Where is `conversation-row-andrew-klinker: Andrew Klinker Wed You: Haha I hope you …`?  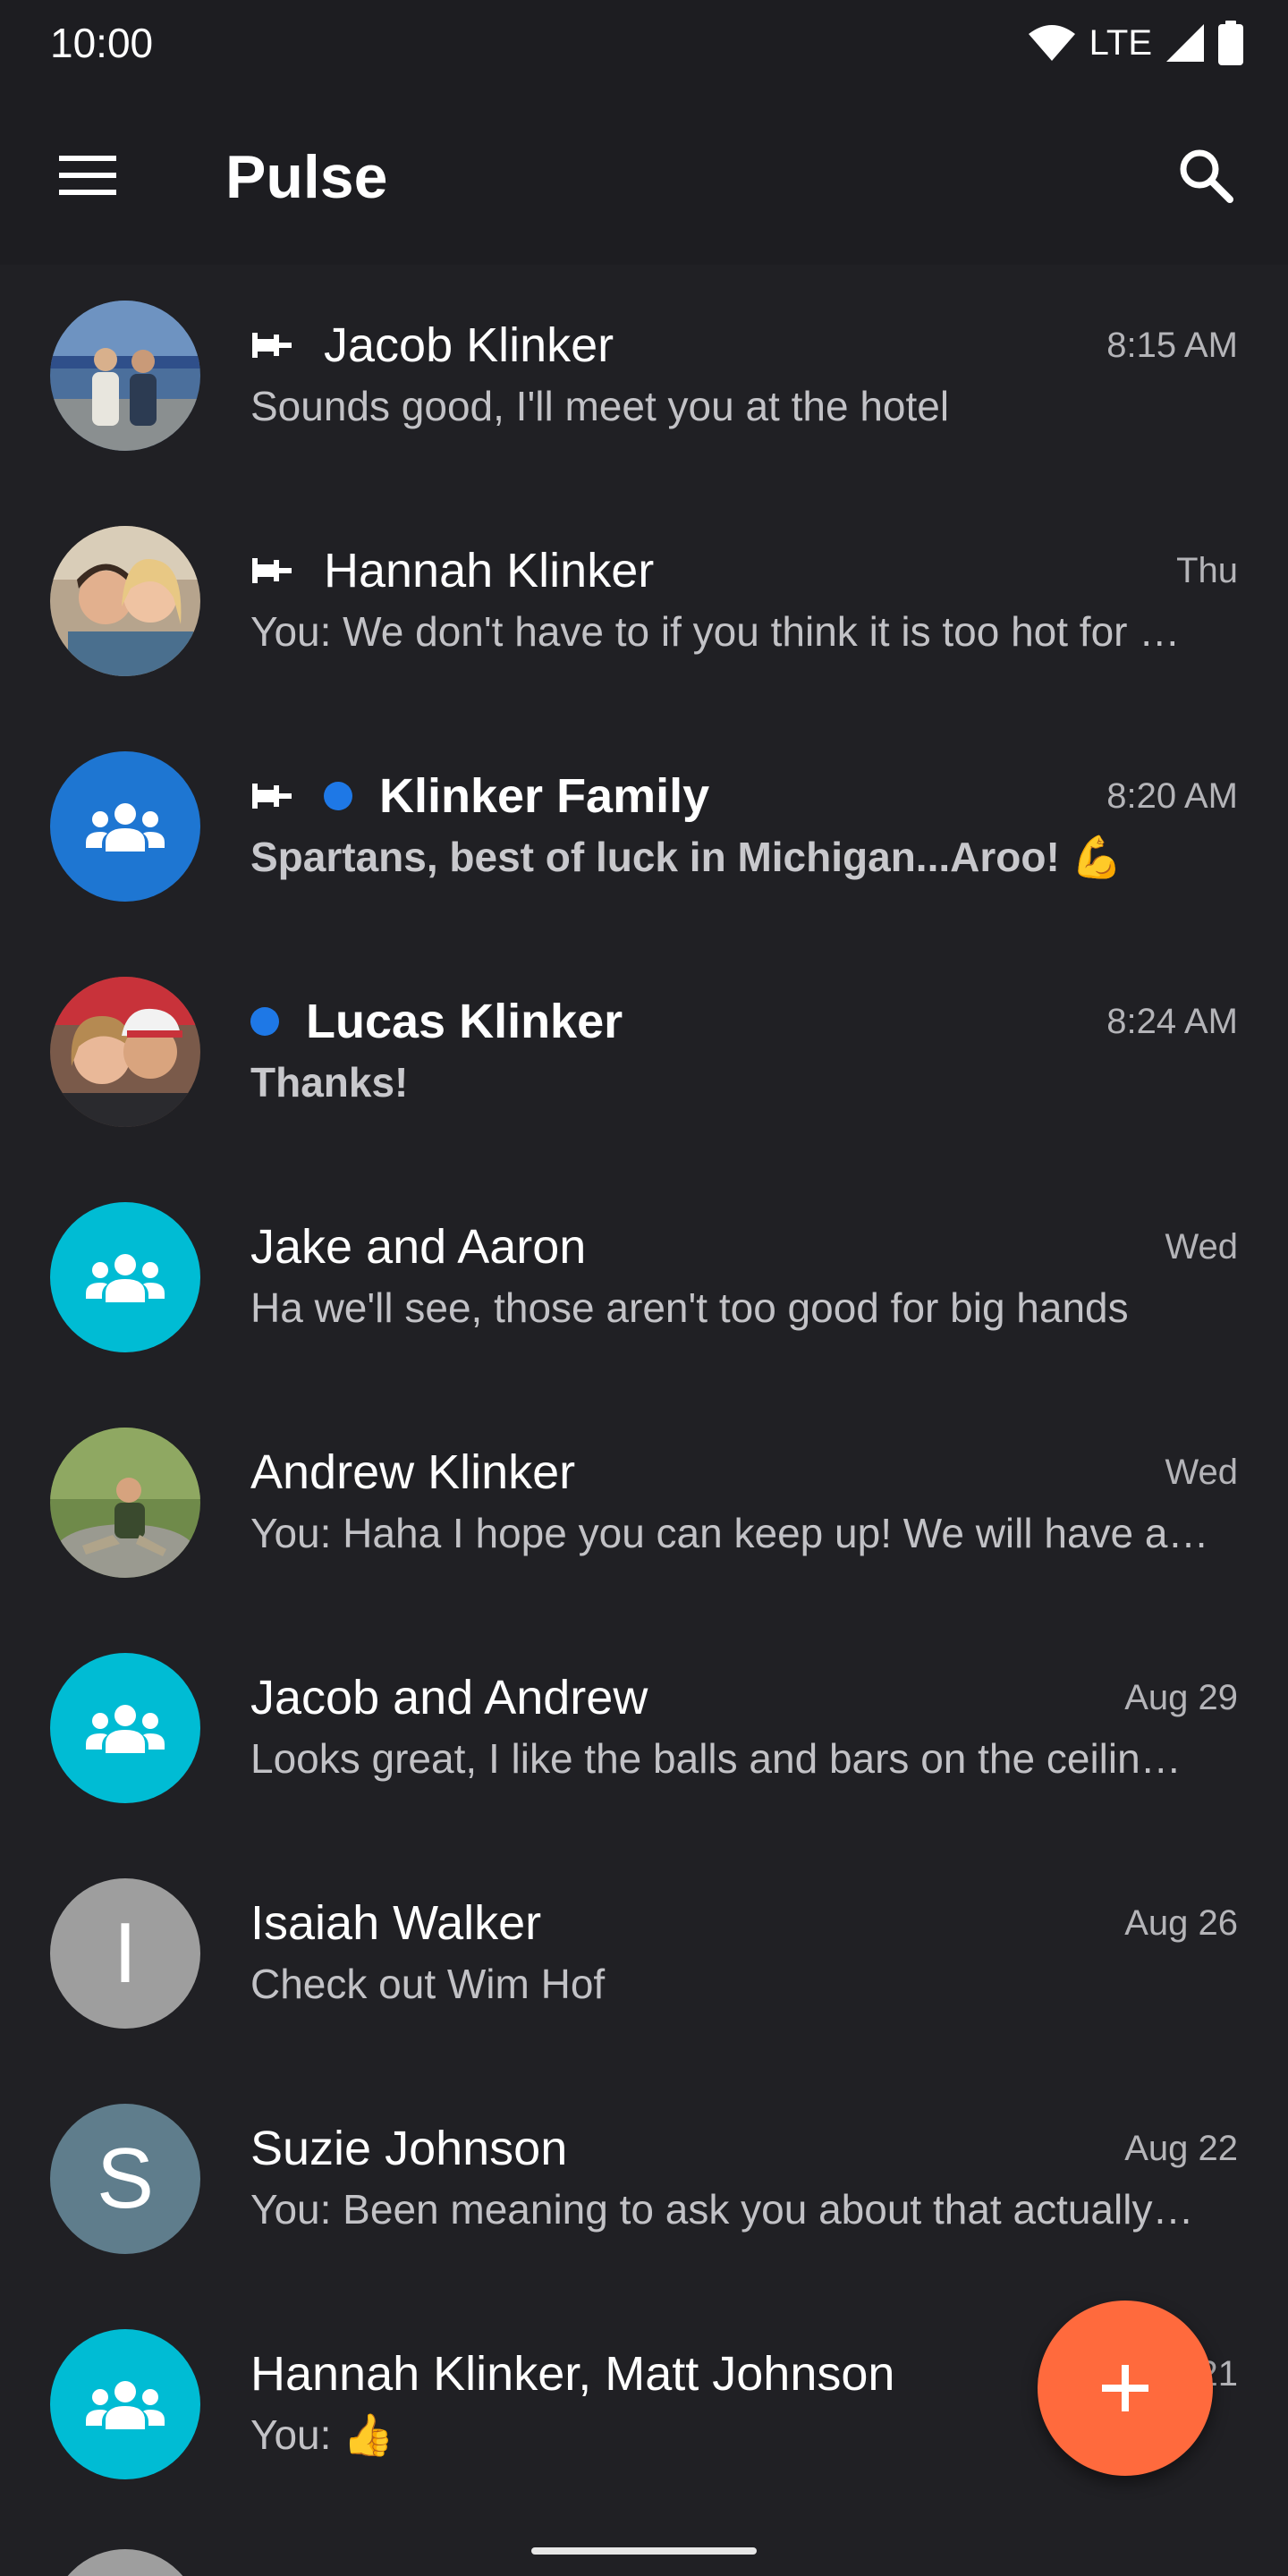
conversation-row-andrew-klinker: Andrew Klinker Wed You: Haha I hope you … is located at coordinates (644, 1504).